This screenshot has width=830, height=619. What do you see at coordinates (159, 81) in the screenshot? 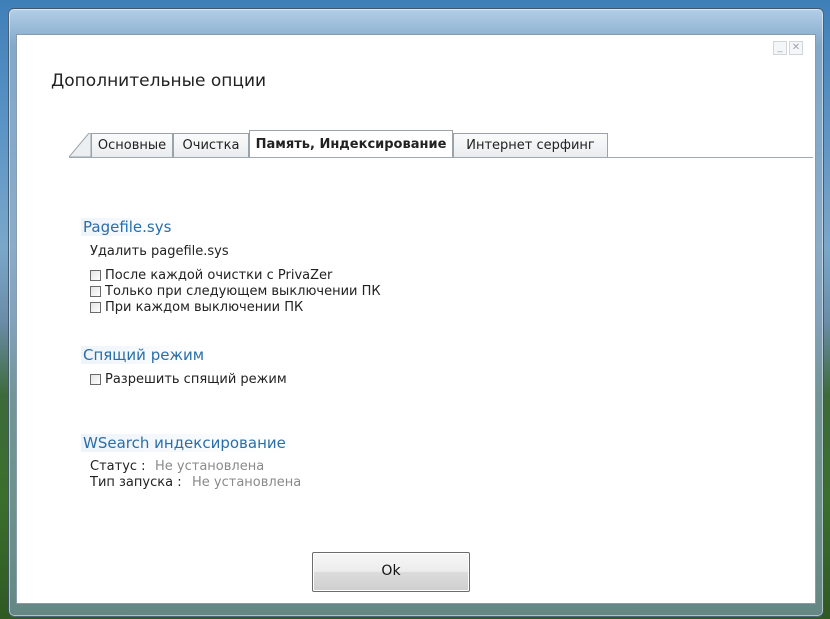
I see `dialog-title: Дополнительные опции` at bounding box center [159, 81].